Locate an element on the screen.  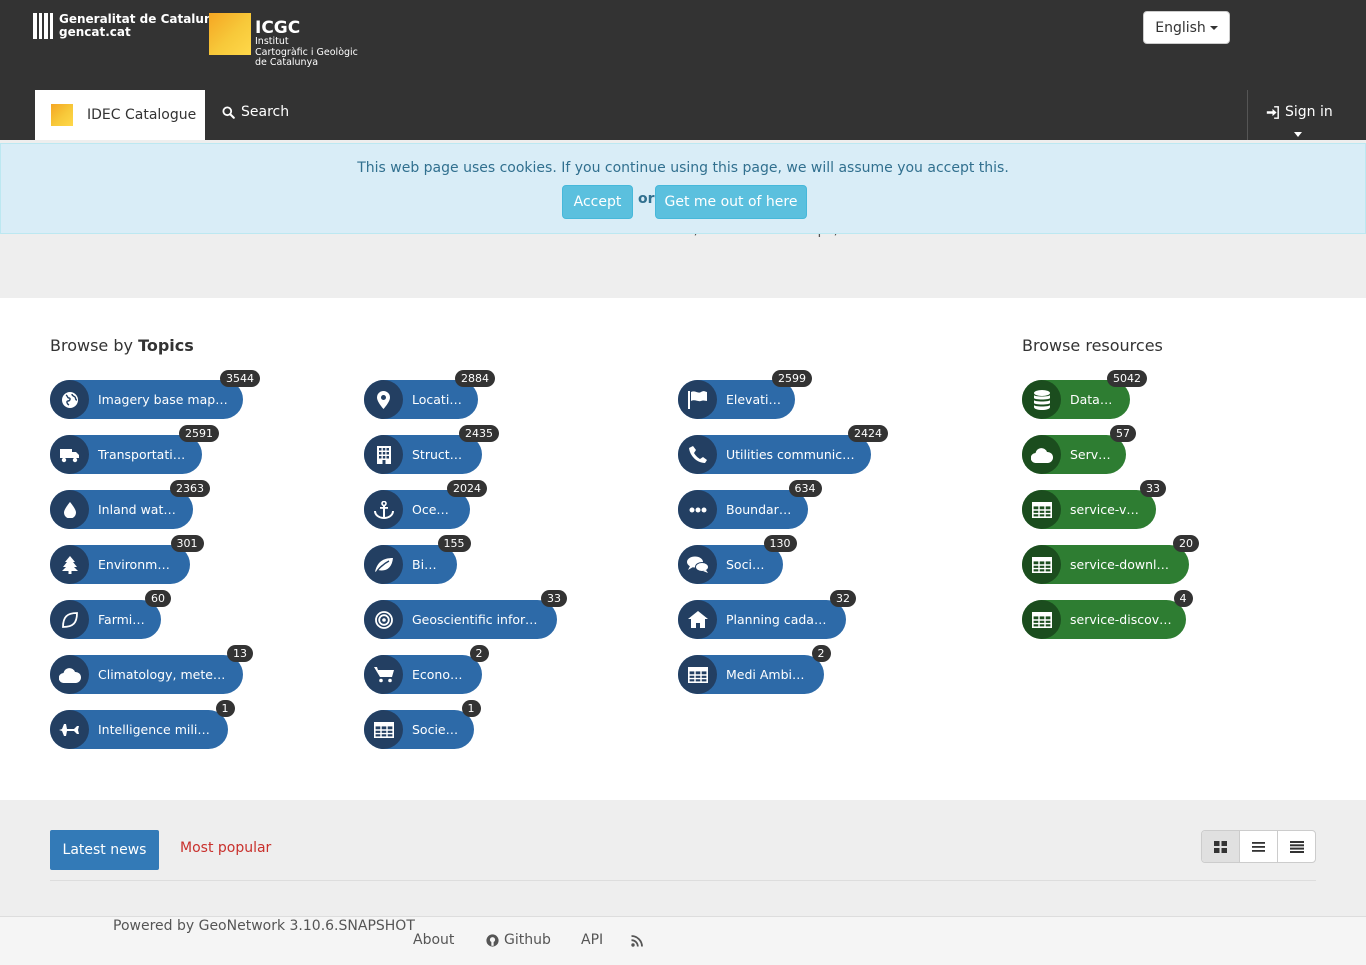
nav-search: Search is located at coordinates (255, 112).